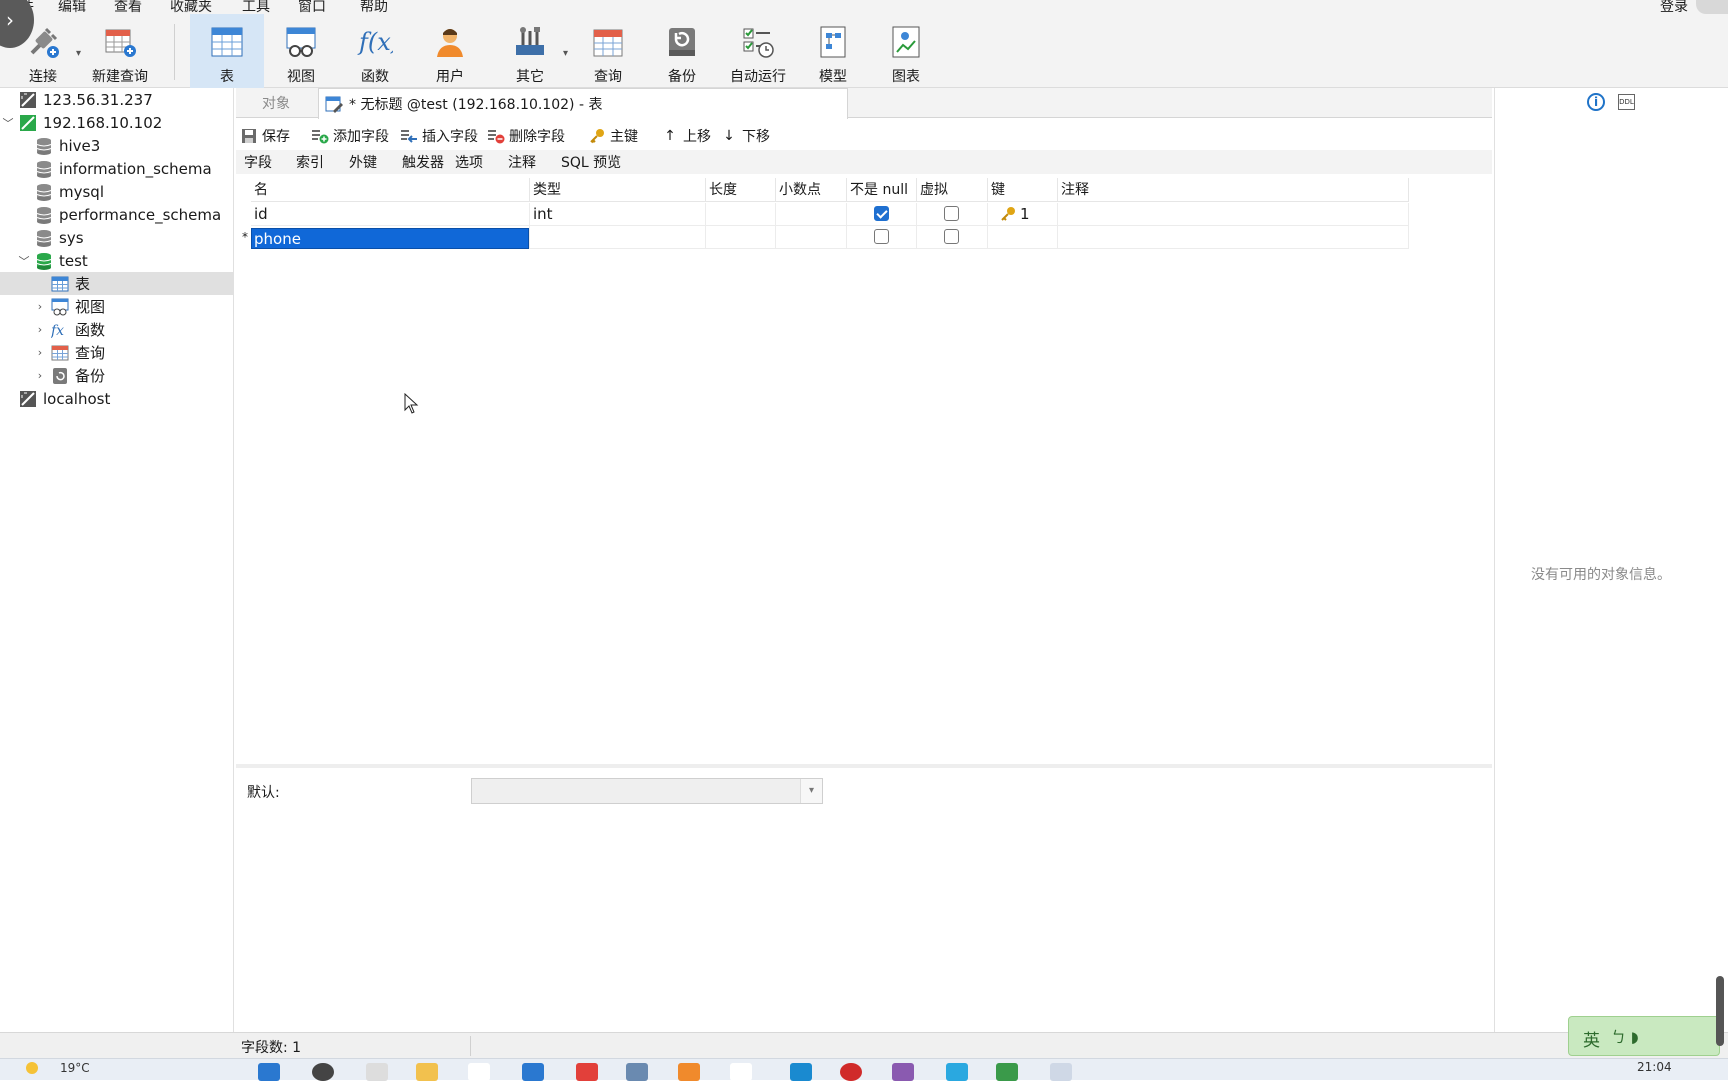 Image resolution: width=1728 pixels, height=1081 pixels. I want to click on column-header-virtual: 虚拟, so click(952, 190).